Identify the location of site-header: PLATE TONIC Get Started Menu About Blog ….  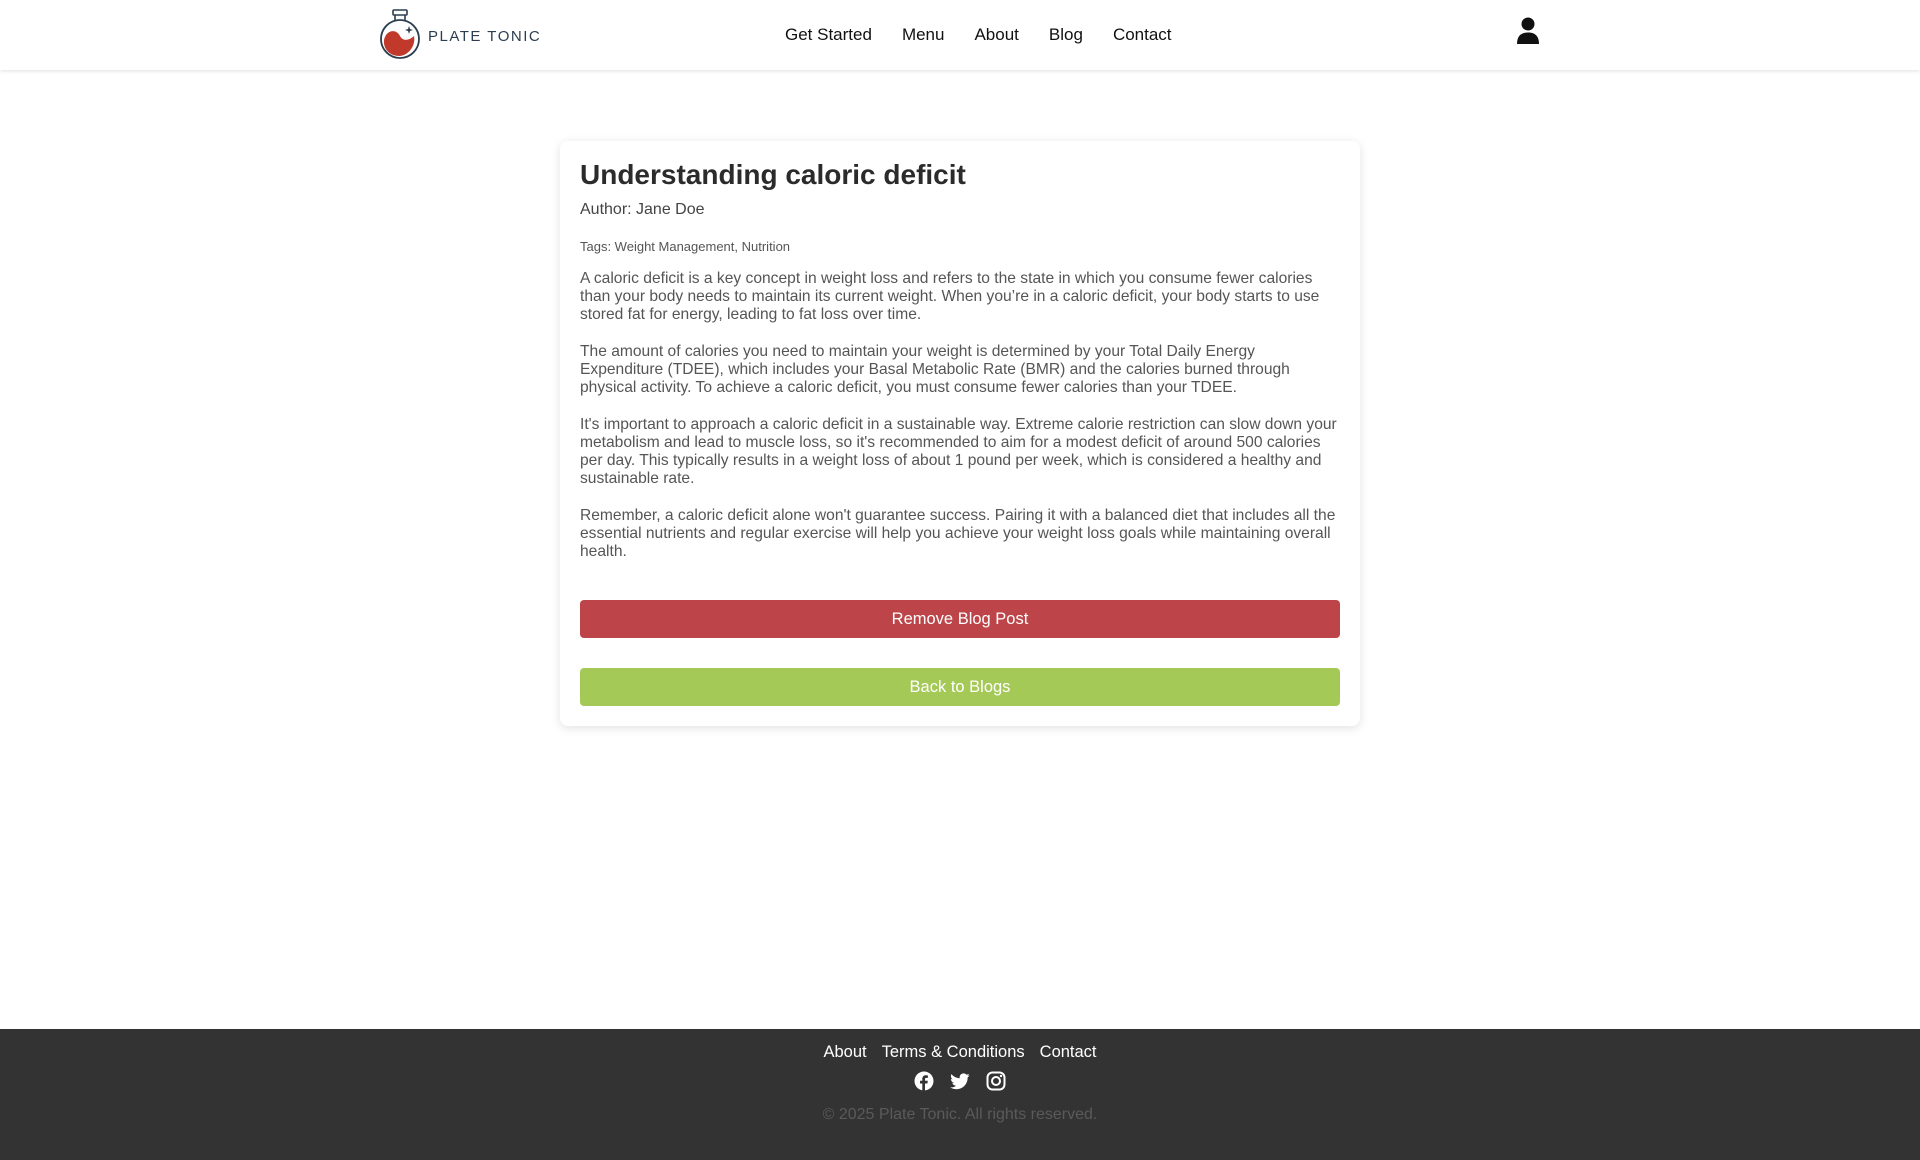
(960, 35).